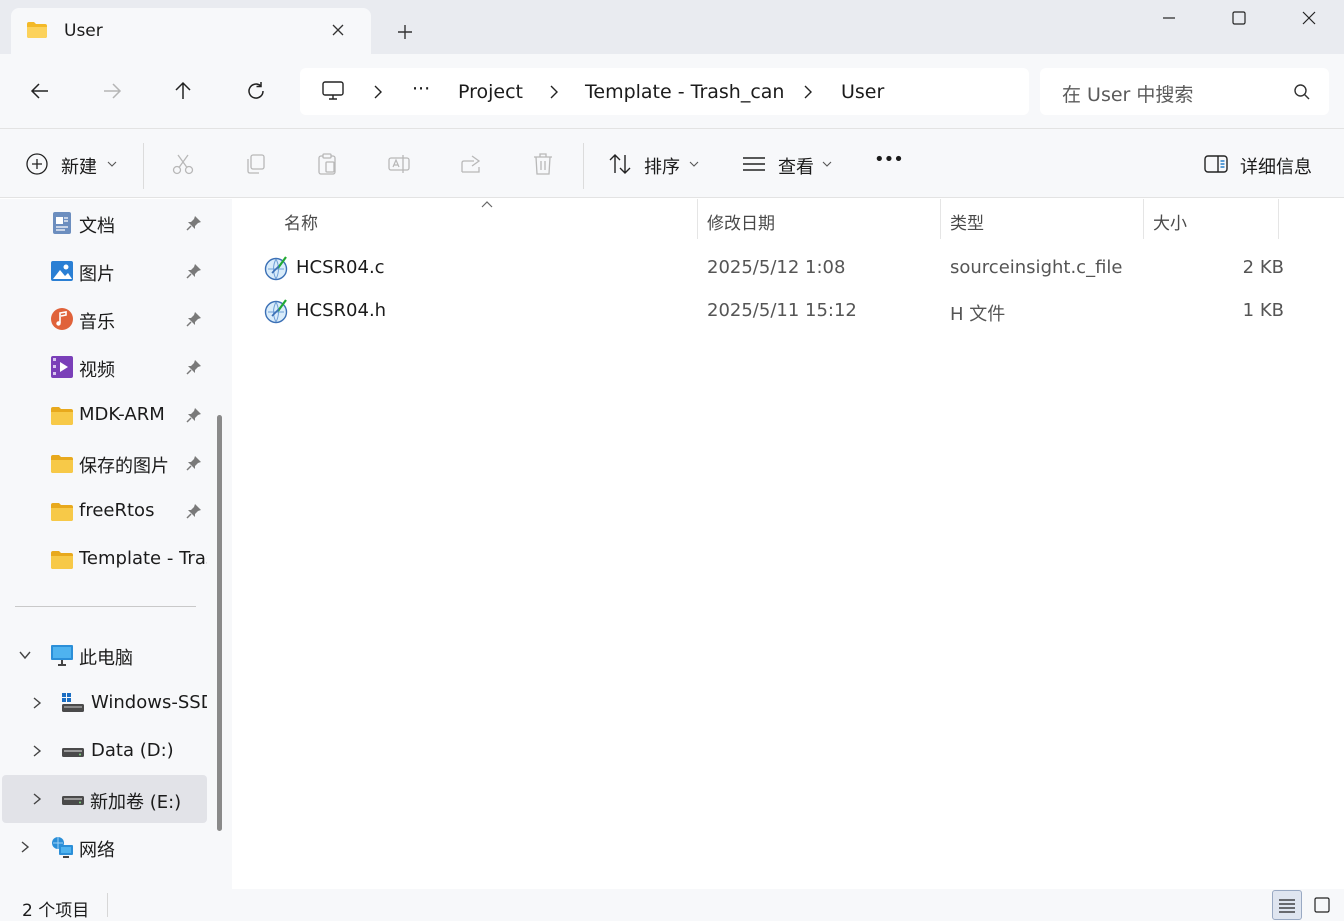 This screenshot has width=1344, height=921. What do you see at coordinates (399, 164) in the screenshot?
I see `rename-icon` at bounding box center [399, 164].